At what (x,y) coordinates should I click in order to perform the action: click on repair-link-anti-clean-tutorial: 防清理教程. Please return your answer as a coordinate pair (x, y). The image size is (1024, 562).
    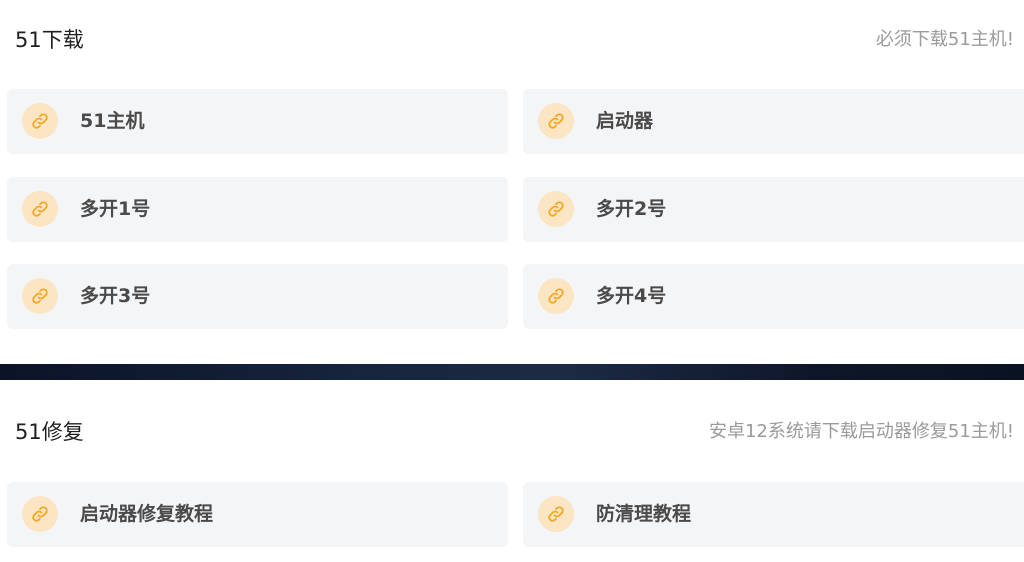
    Looking at the image, I should click on (773, 514).